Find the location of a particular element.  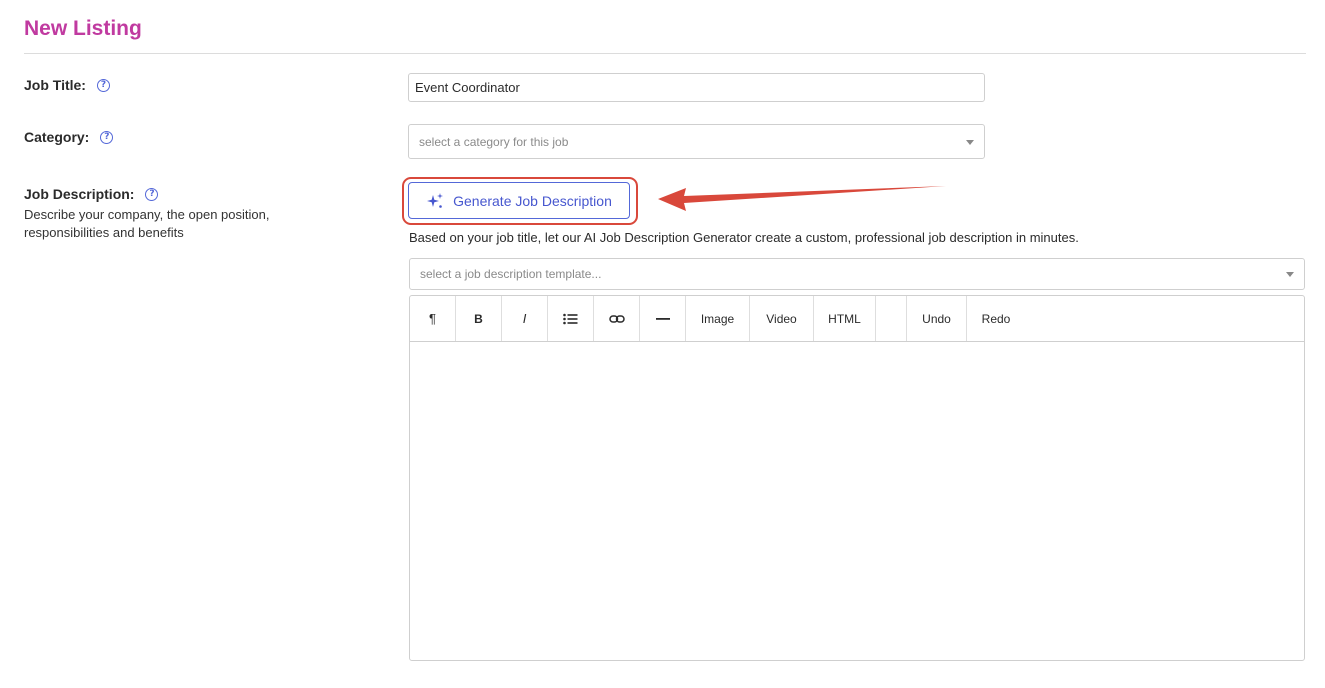

job-title-label: Job Title: ? is located at coordinates (67, 85).